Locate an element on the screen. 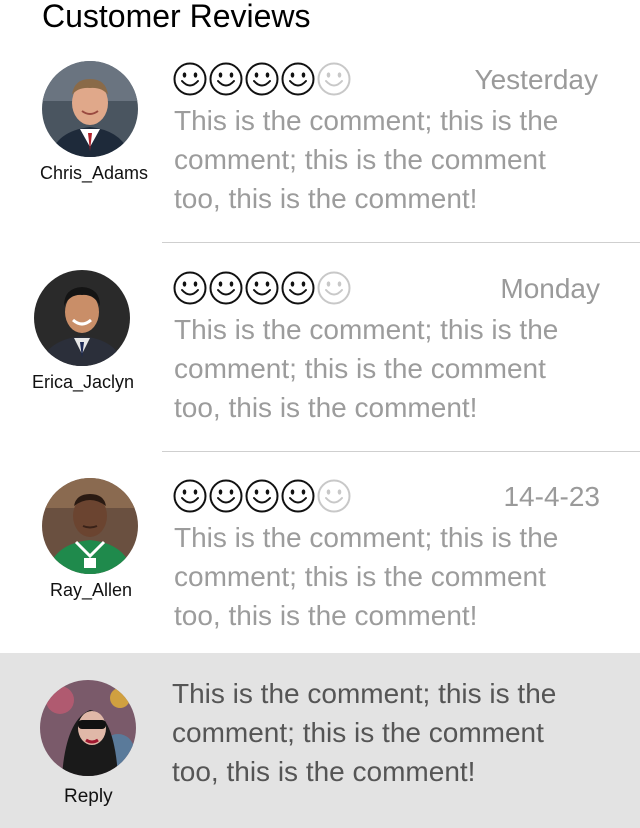 The width and height of the screenshot is (640, 828). reviewer-name: Erica_Jaclyn is located at coordinates (83, 382).